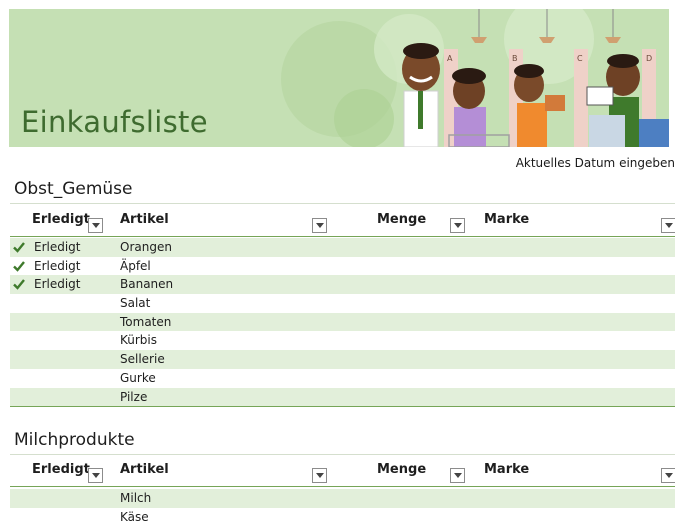 The height and width of the screenshot is (526, 675). Describe the element at coordinates (342, 222) in the screenshot. I see `table-header-produce: Erledigt Artikel Menge Marke` at that location.